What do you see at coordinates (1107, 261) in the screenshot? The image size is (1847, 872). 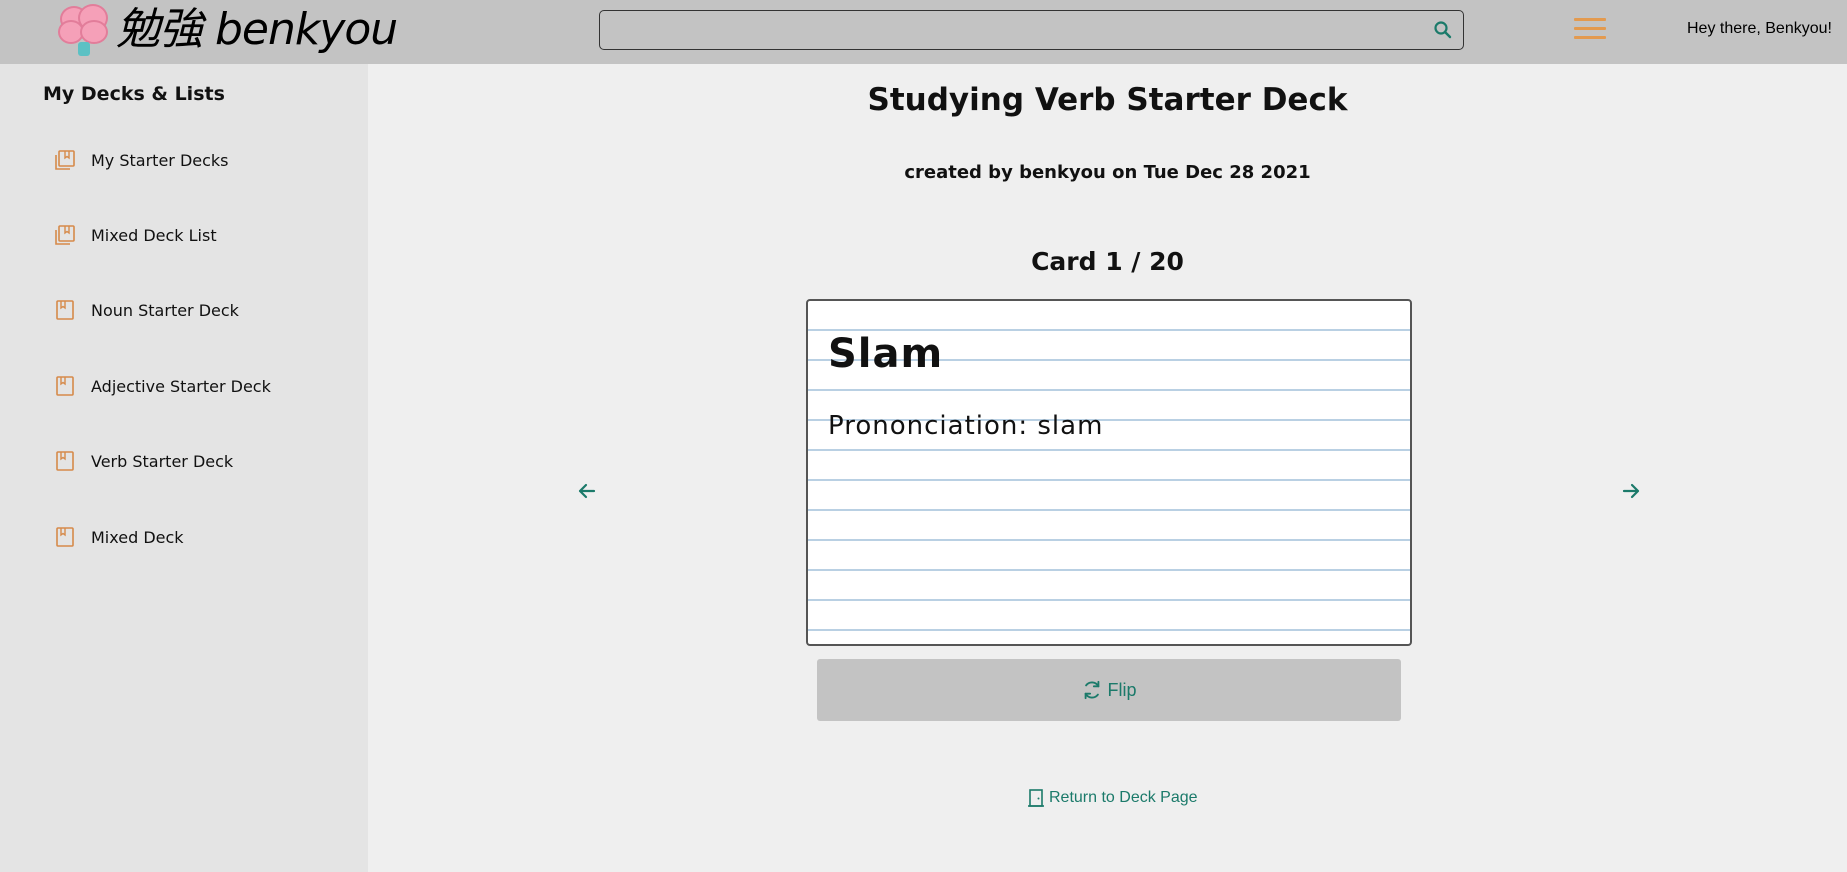 I see `card-counter: Card 1 / 20` at bounding box center [1107, 261].